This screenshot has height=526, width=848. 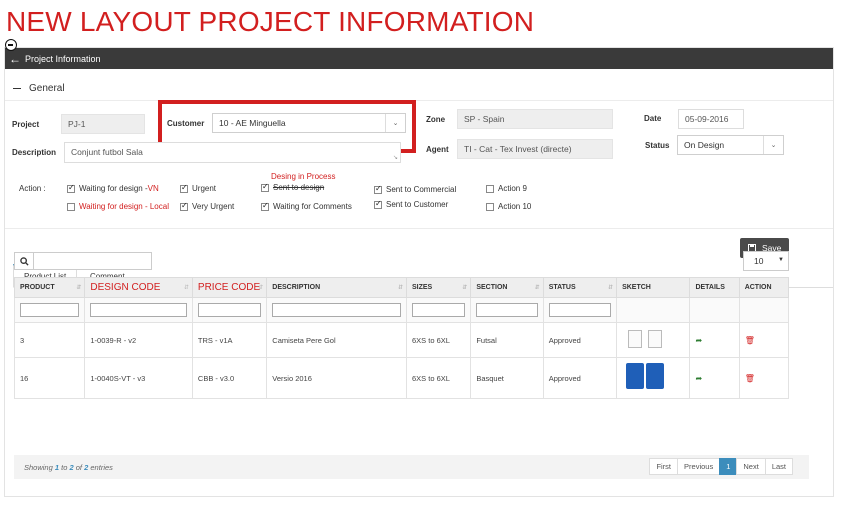 I want to click on action-checkbox-sent-to-design: Sent to design, so click(x=293, y=187).